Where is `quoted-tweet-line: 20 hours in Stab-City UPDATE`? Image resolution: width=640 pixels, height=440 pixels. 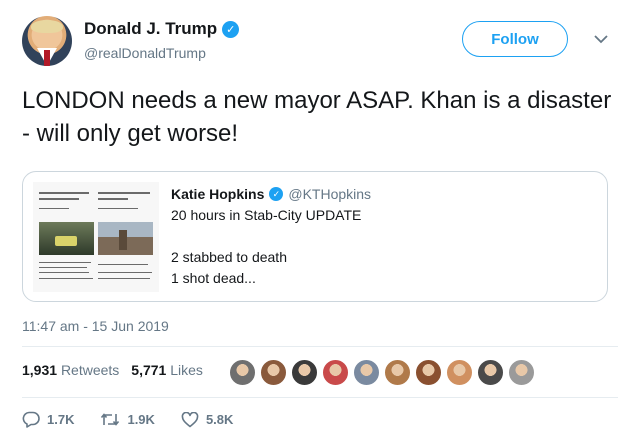 quoted-tweet-line: 20 hours in Stab-City UPDATE is located at coordinates (266, 215).